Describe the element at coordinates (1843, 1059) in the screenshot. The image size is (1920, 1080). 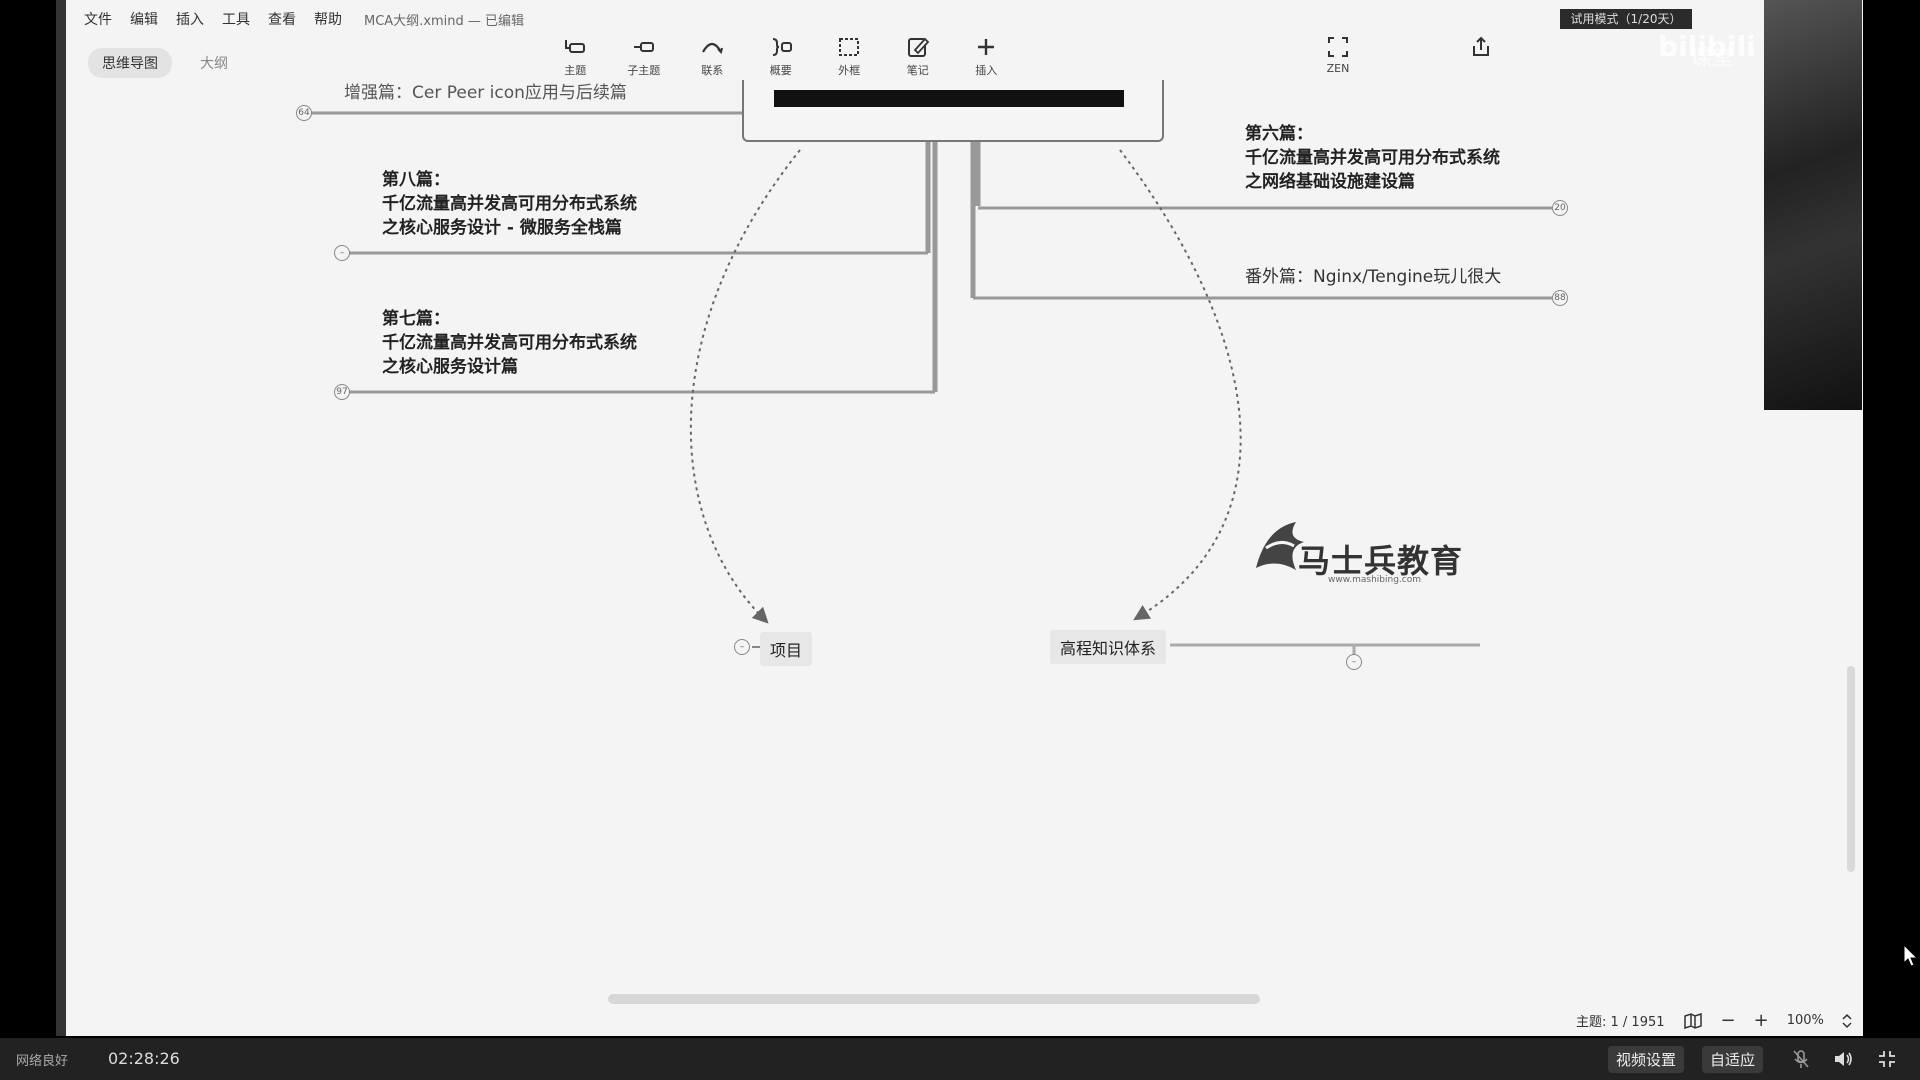
I see `volume-icon` at that location.